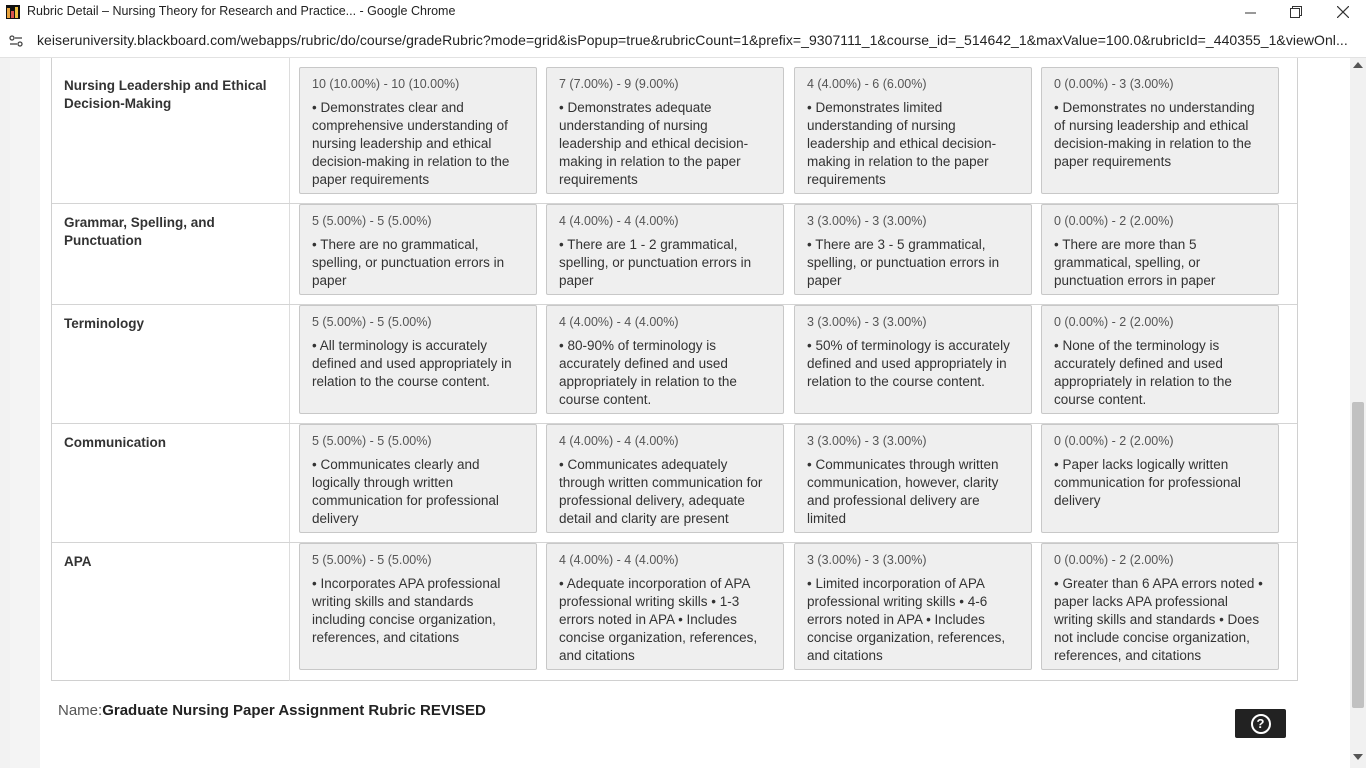  I want to click on restore-icon, so click(1296, 12).